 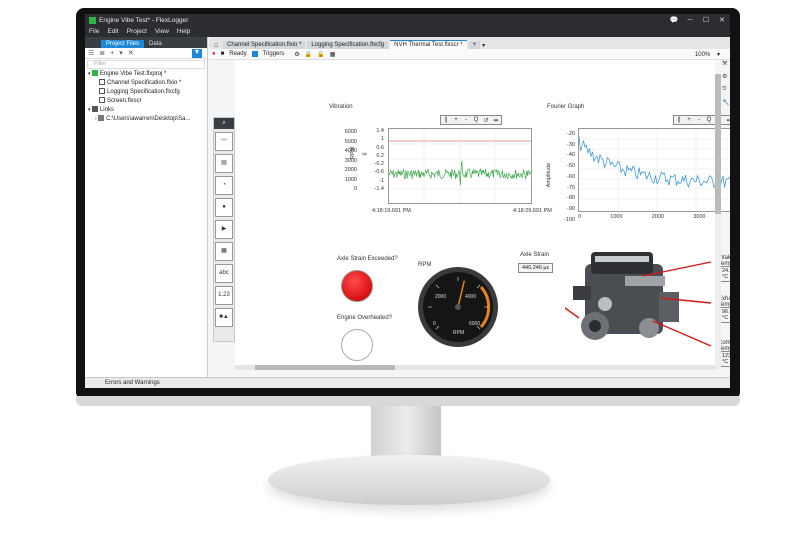 I want to click on minimize-button: ─, so click(x=690, y=20).